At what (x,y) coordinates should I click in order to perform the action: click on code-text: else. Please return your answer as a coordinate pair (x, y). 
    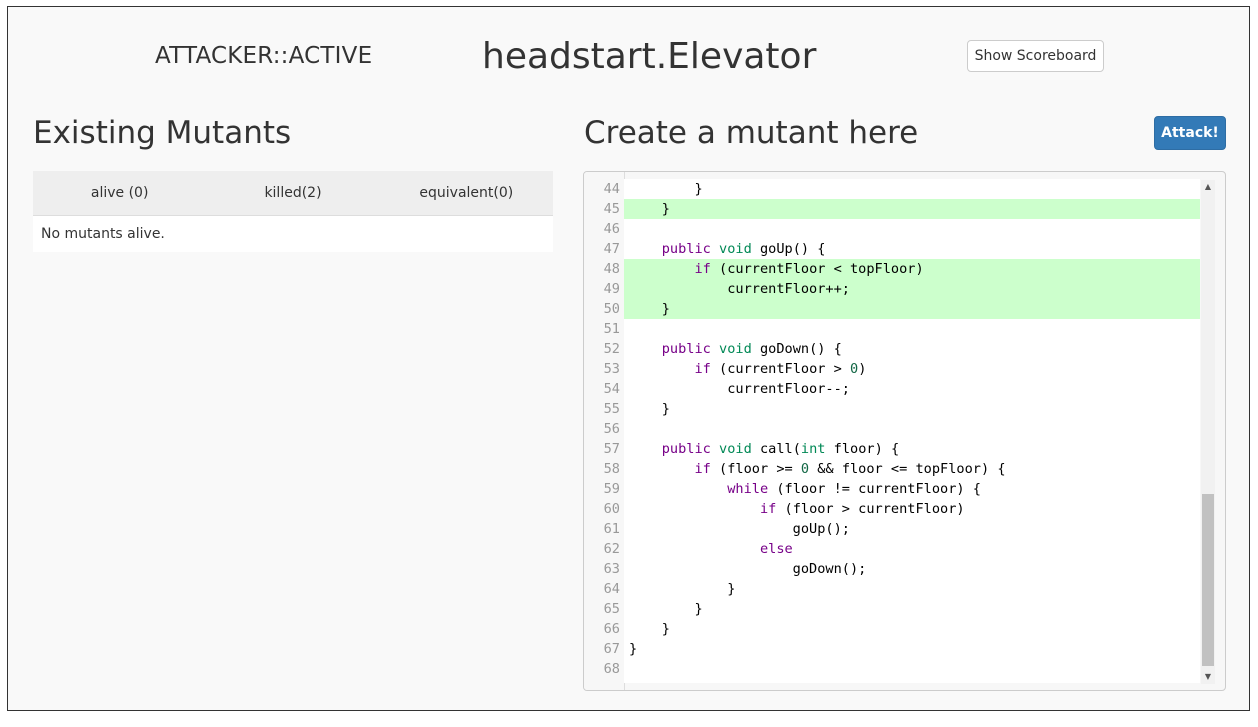
    Looking at the image, I should click on (711, 549).